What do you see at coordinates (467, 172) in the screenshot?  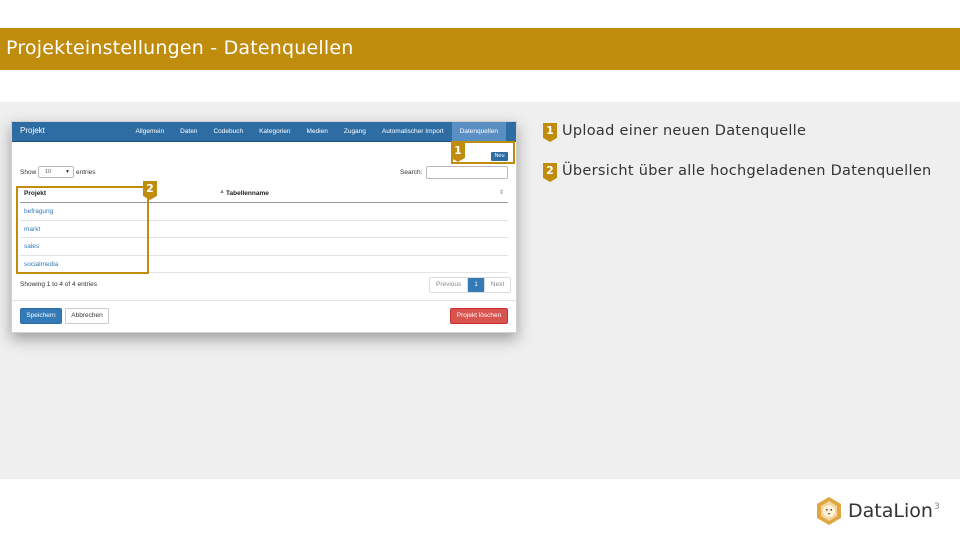 I see `search-input` at bounding box center [467, 172].